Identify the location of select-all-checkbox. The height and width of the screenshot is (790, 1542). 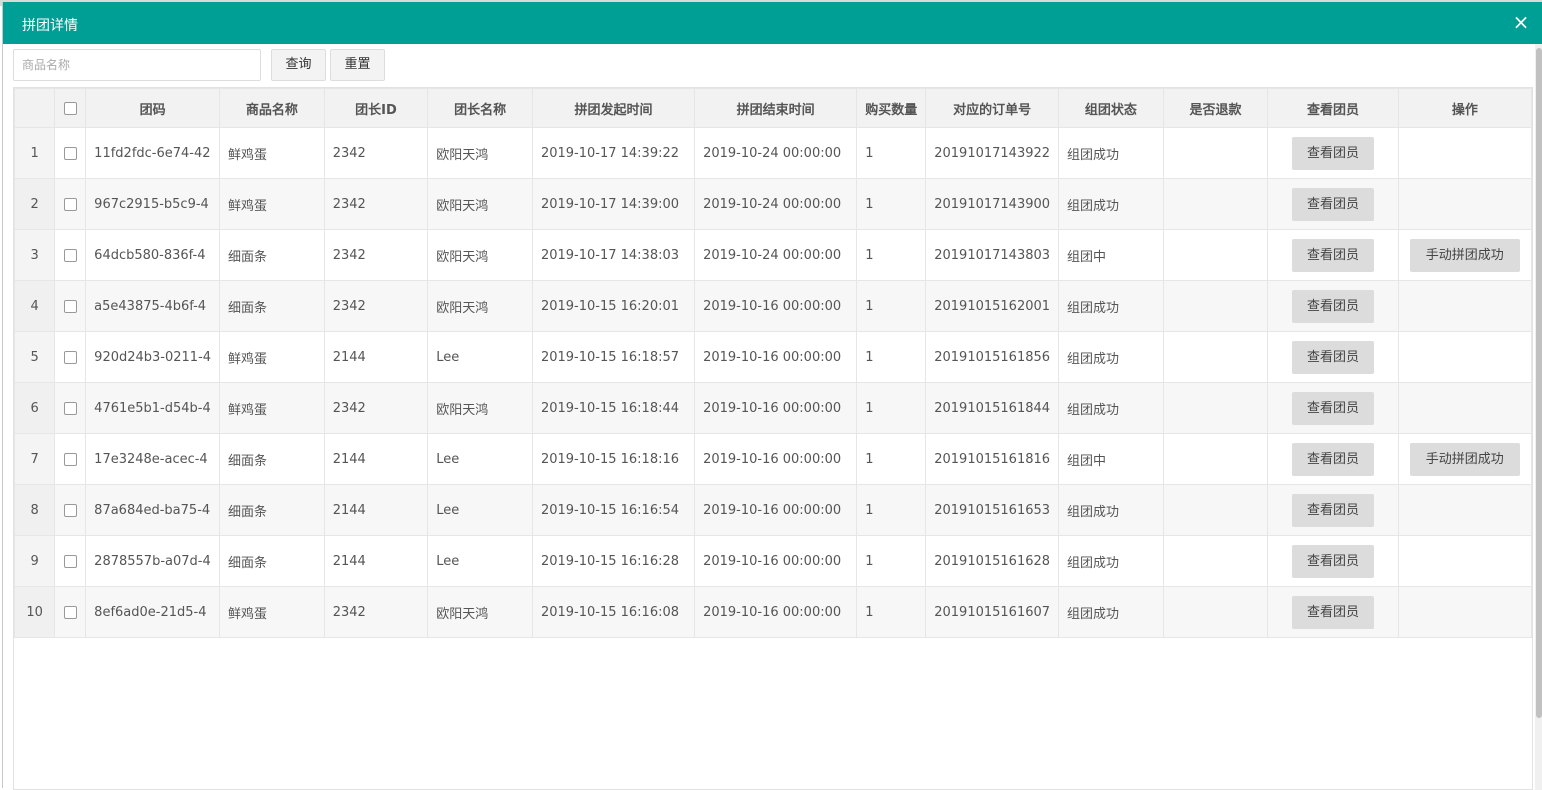
(70, 108).